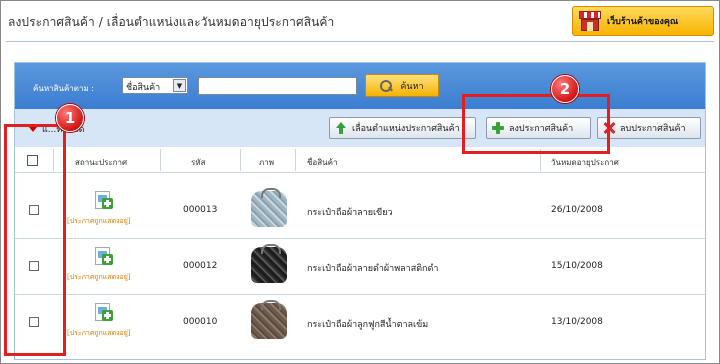 The width and height of the screenshot is (720, 364). What do you see at coordinates (412, 86) in the screenshot?
I see `search-button-label: ค้นหา` at bounding box center [412, 86].